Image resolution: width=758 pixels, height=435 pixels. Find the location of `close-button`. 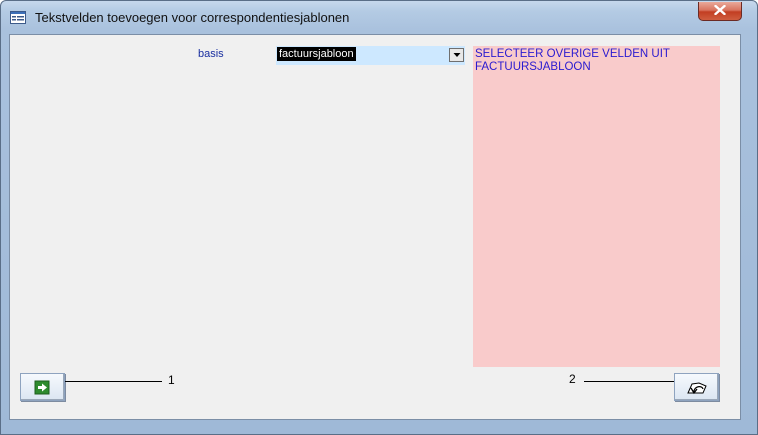

close-button is located at coordinates (720, 11).